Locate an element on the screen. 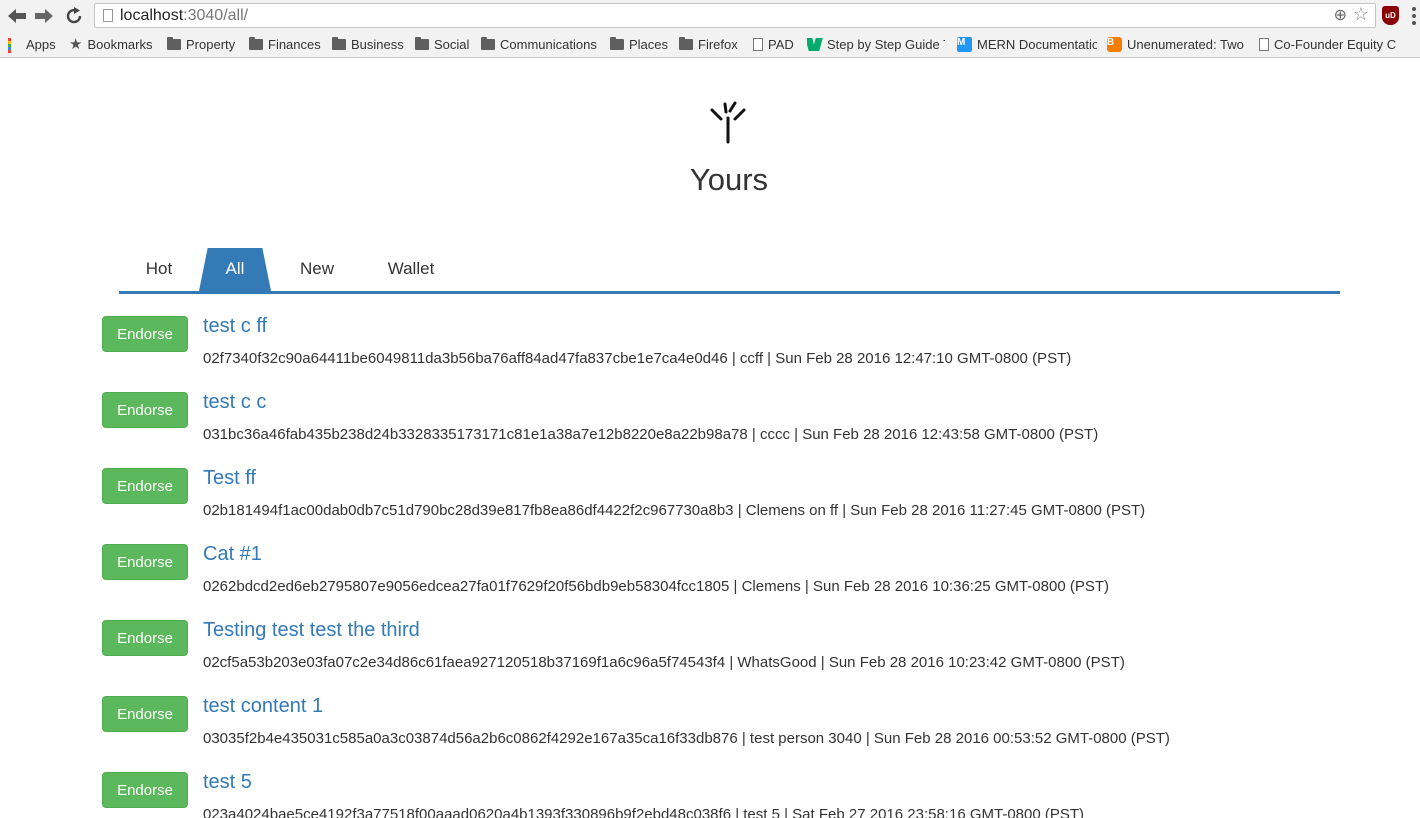 The image size is (1420, 818). bookmark-folder-social: Social is located at coordinates (442, 44).